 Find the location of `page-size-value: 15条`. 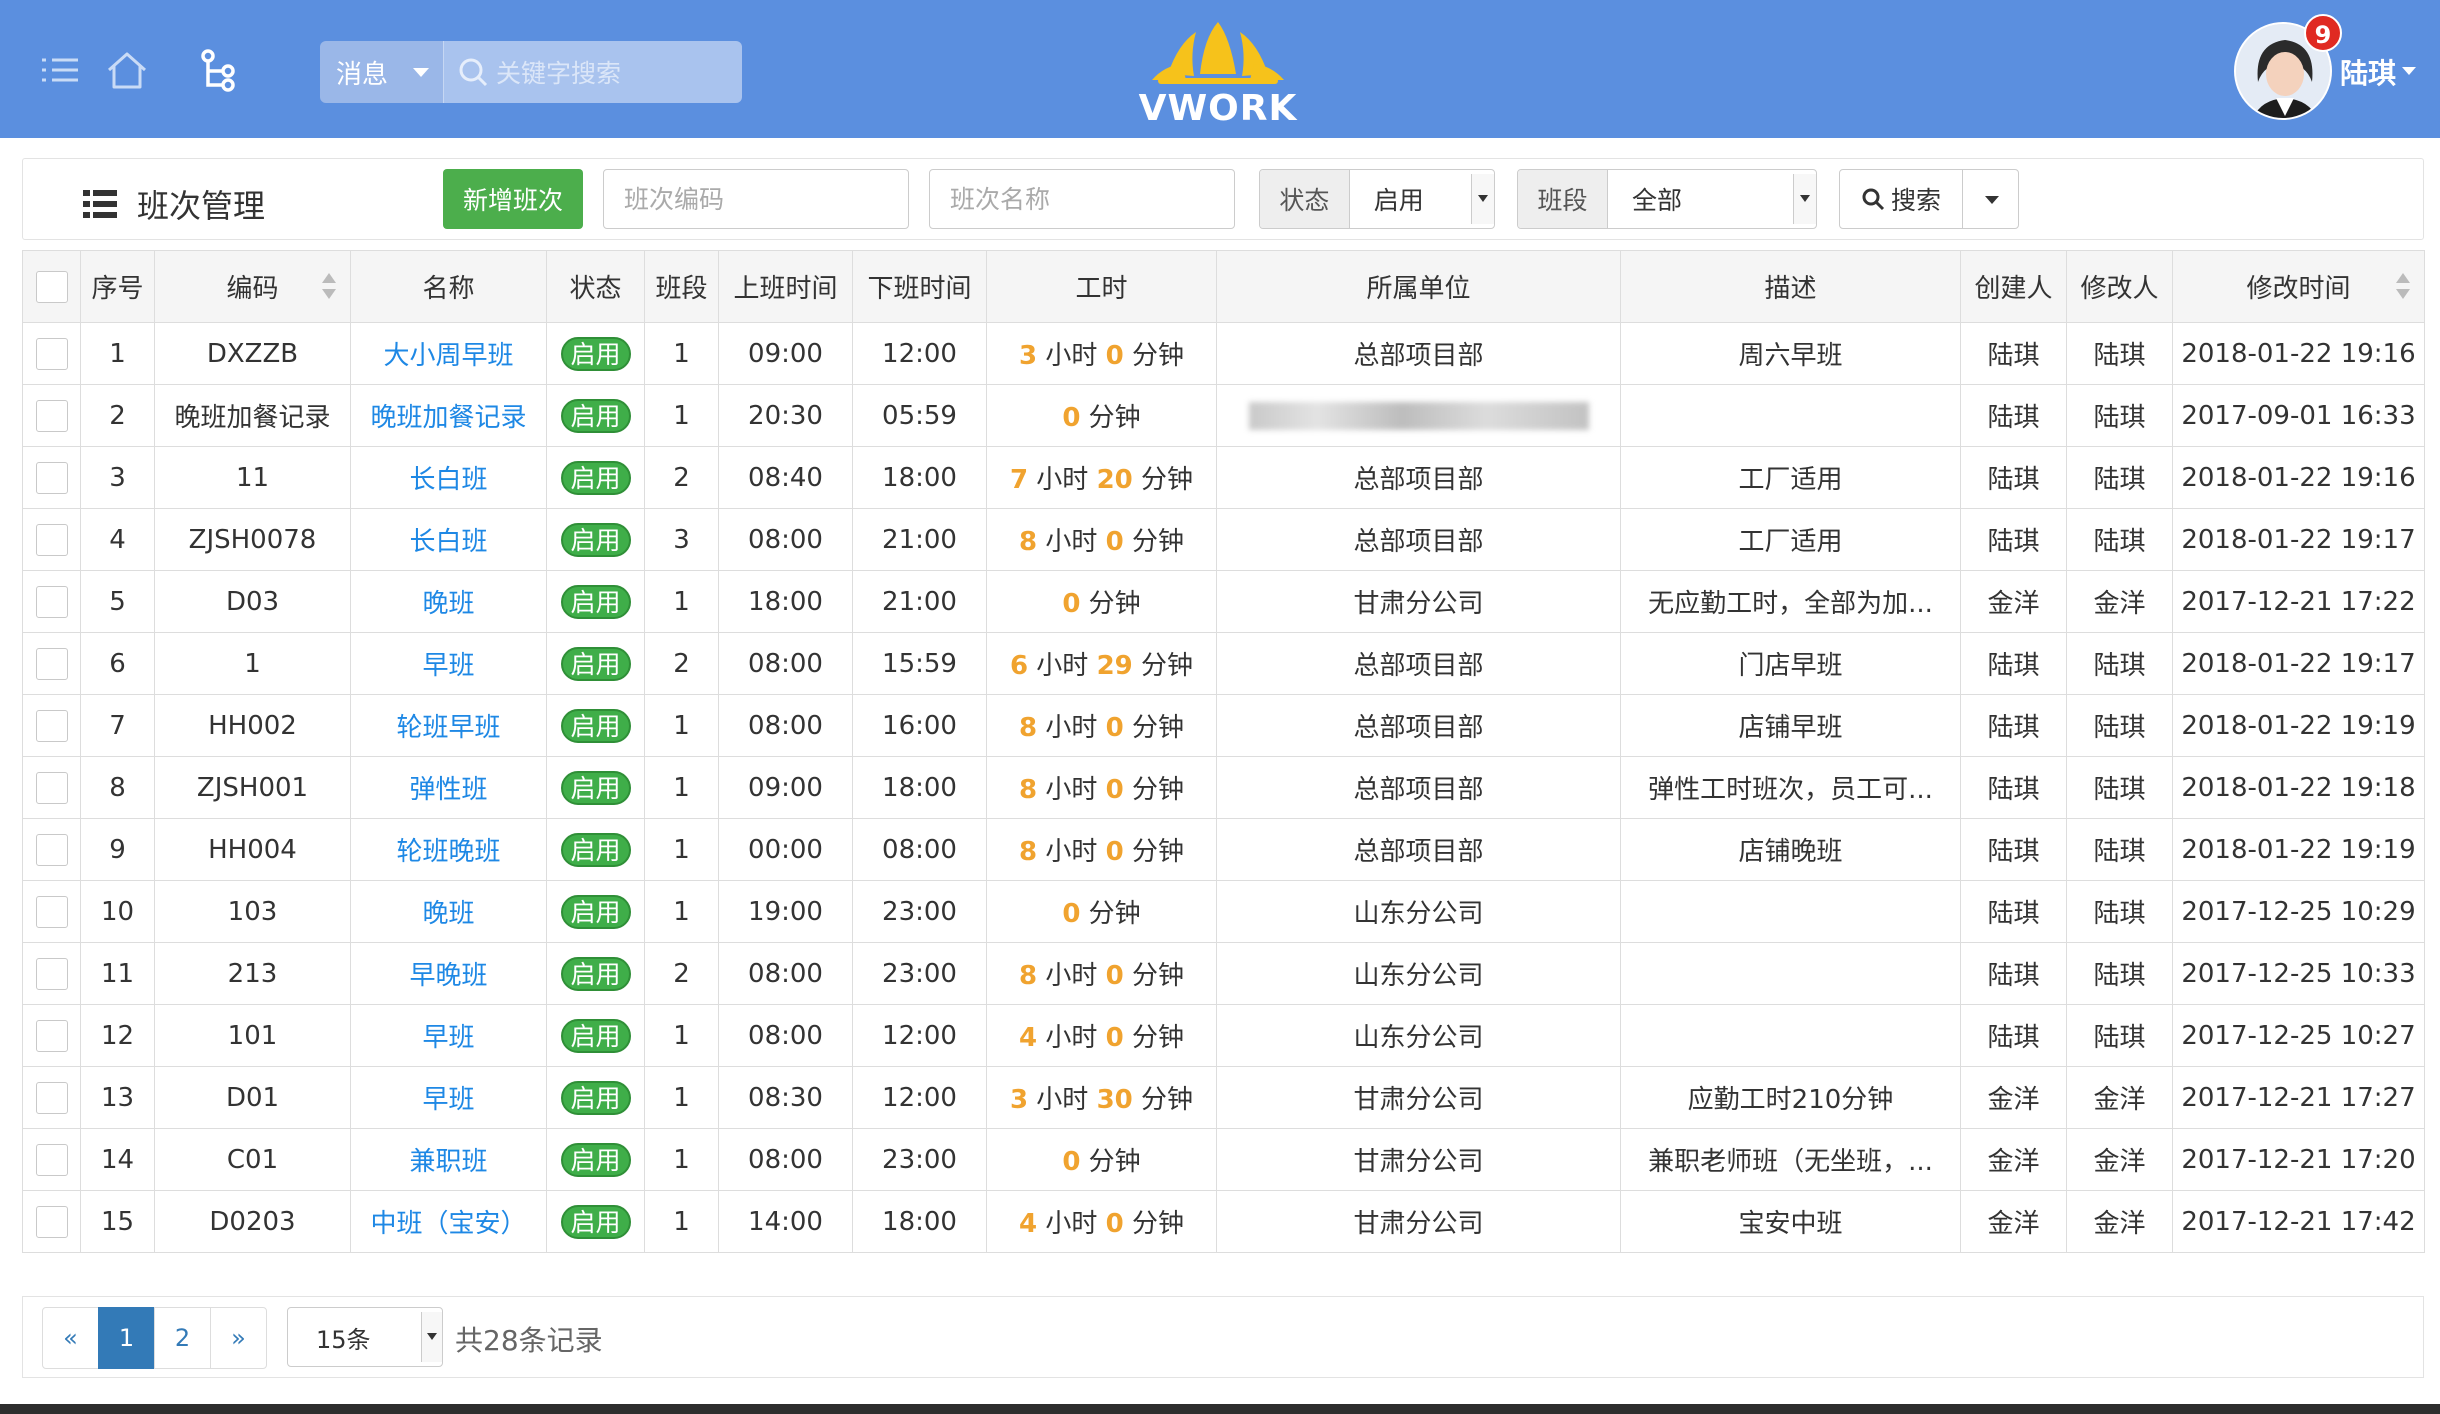

page-size-value: 15条 is located at coordinates (343, 1339).